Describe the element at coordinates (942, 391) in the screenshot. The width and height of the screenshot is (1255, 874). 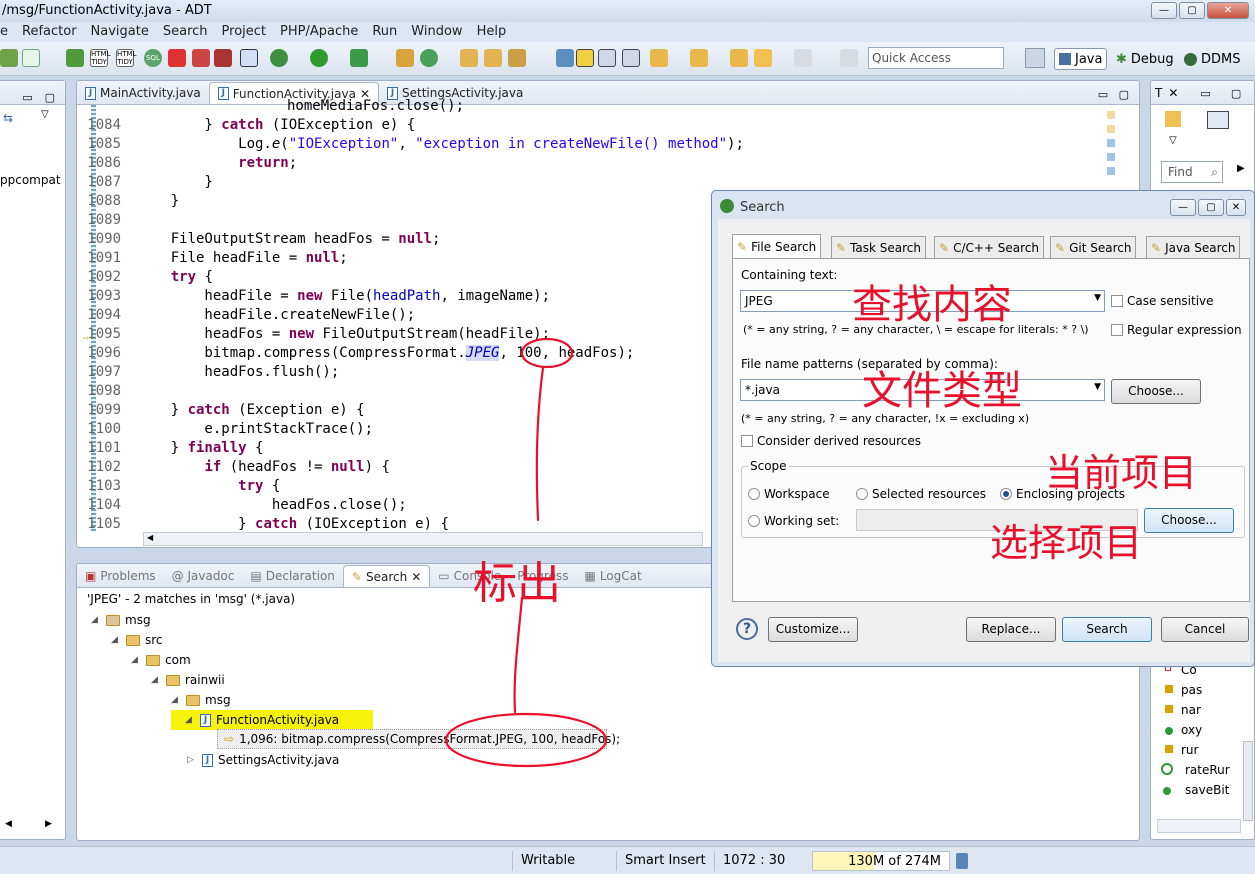
I see `annotation-file-type: 文件类型` at that location.